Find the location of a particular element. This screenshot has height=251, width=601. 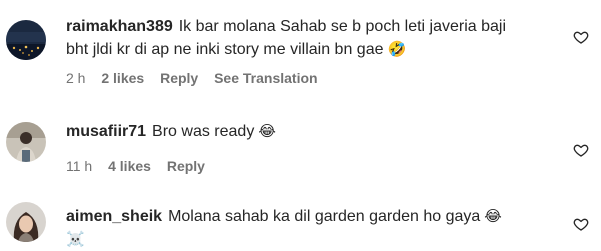

girl-avatar-icon is located at coordinates (26, 222).